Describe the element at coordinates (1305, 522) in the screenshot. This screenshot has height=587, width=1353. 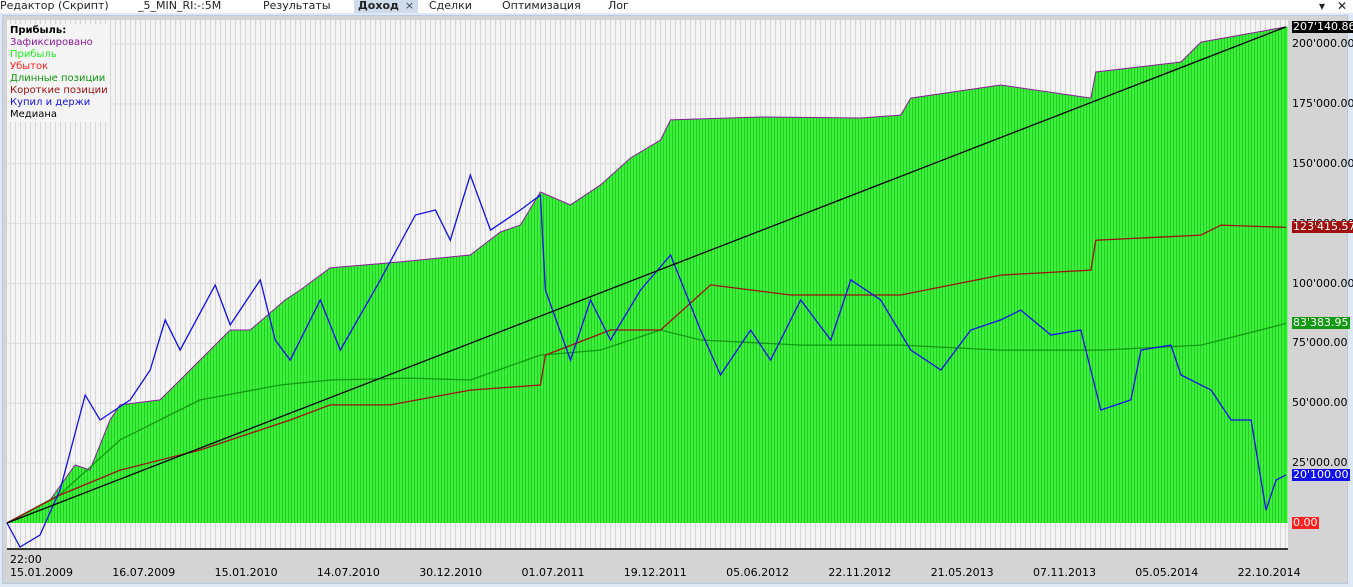
I see `value-badge: 0.00` at that location.